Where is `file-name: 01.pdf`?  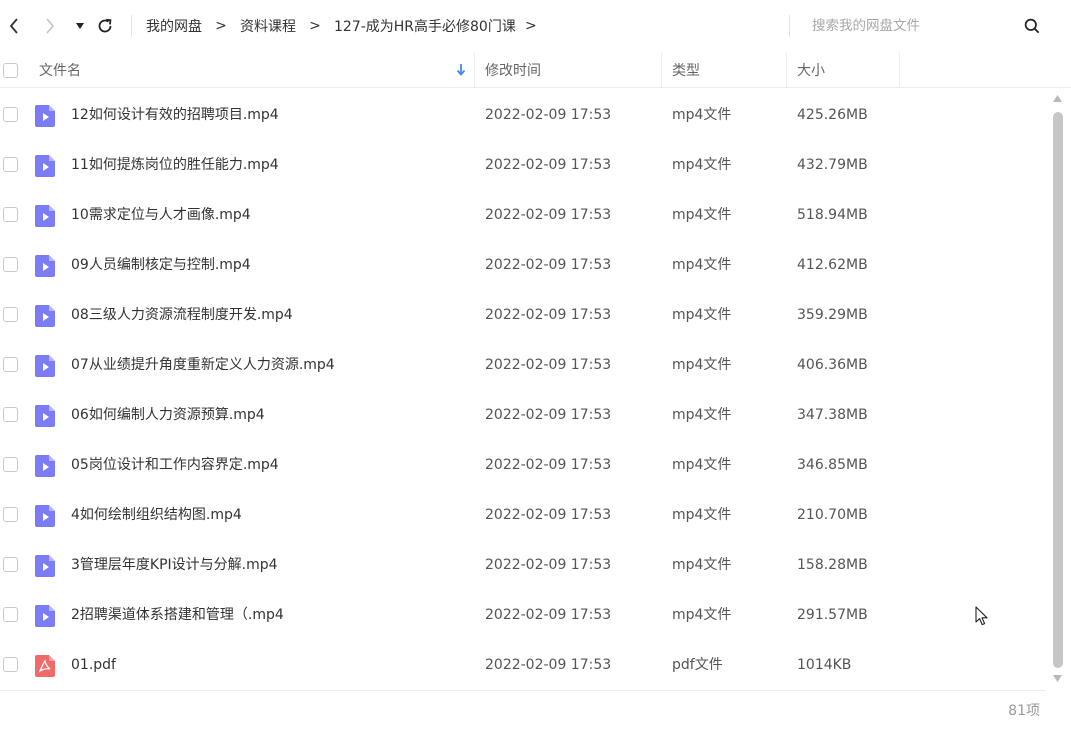
file-name: 01.pdf is located at coordinates (93, 665).